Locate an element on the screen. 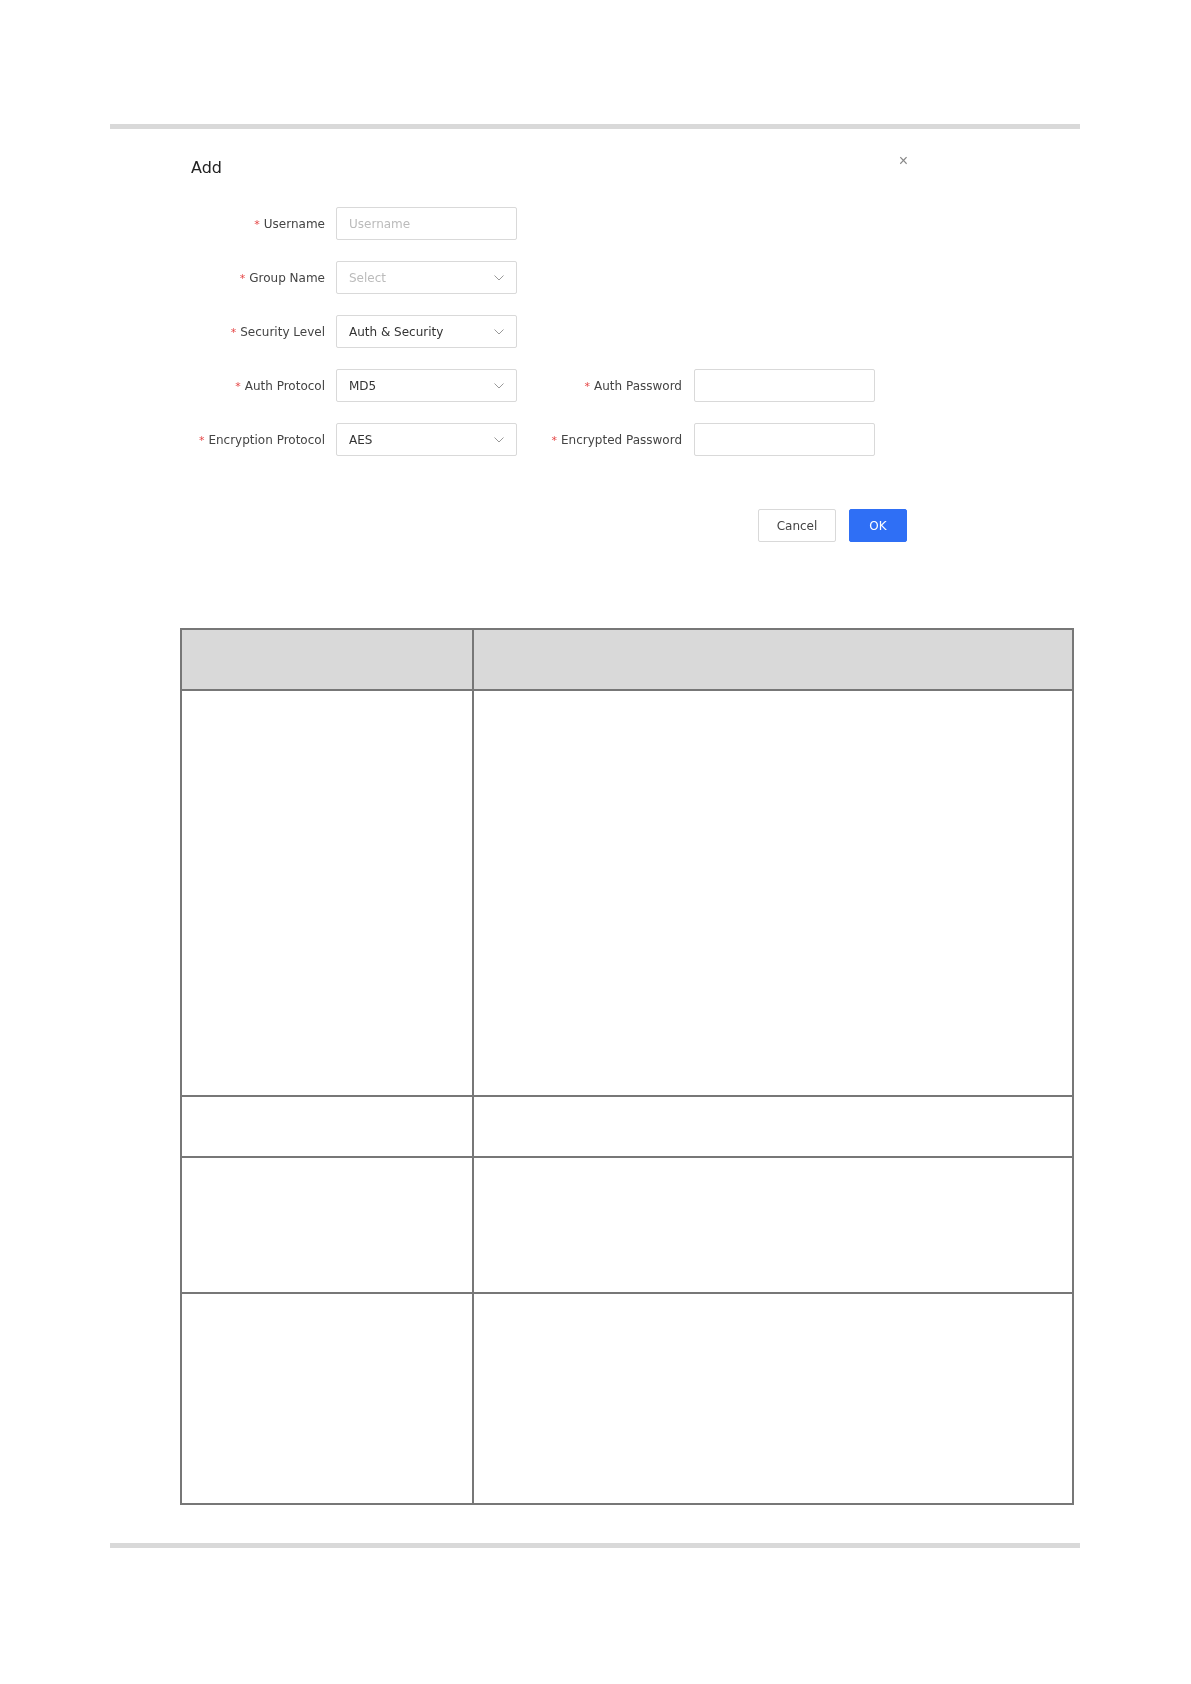 This screenshot has height=1684, width=1191. select-dropdown: Auth & Security is located at coordinates (426, 331).